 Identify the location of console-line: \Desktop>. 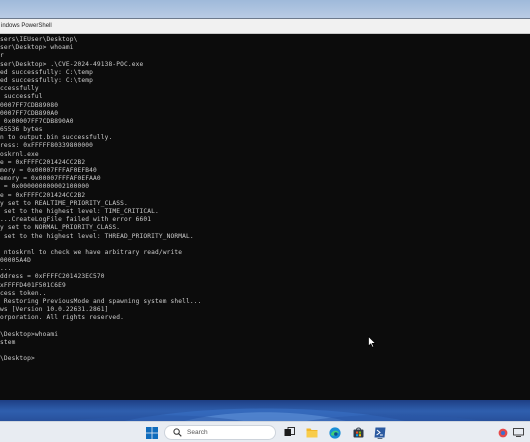
(17, 359).